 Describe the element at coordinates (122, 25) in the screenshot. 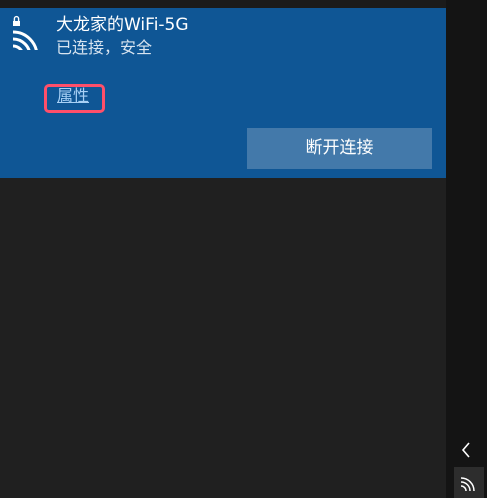

I see `network-name: 大龙家的WiFi-5G` at that location.